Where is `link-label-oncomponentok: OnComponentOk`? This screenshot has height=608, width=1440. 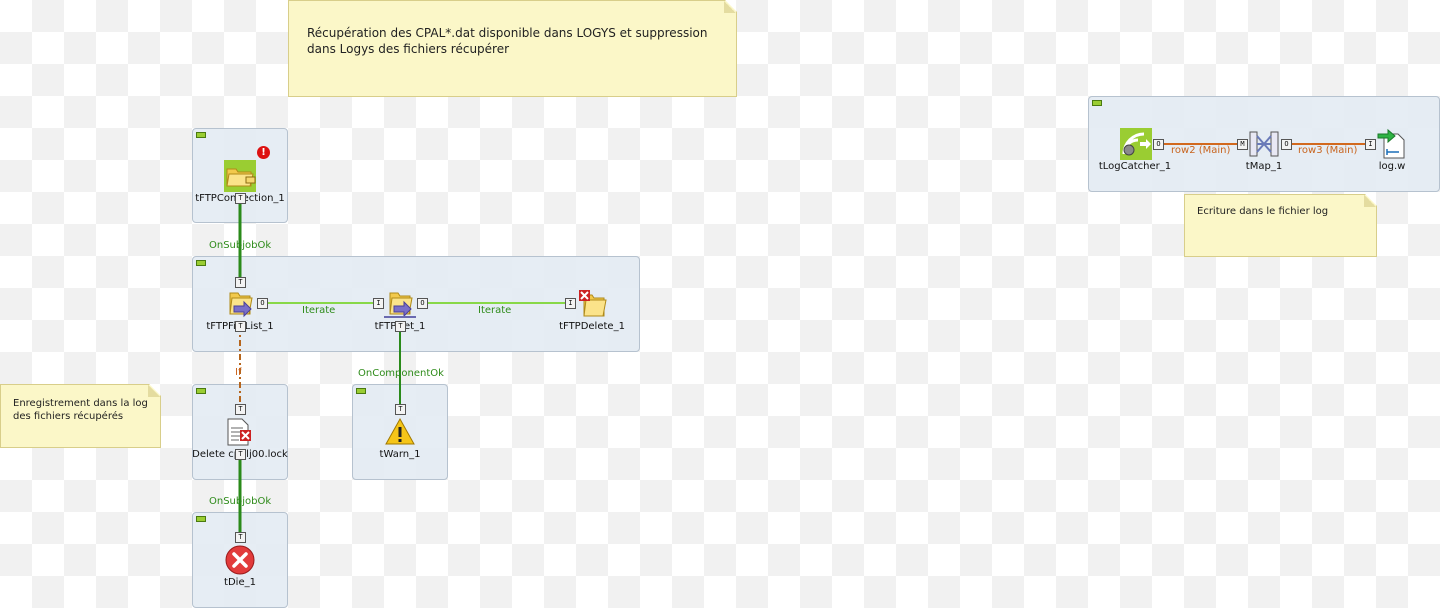 link-label-oncomponentok: OnComponentOk is located at coordinates (401, 373).